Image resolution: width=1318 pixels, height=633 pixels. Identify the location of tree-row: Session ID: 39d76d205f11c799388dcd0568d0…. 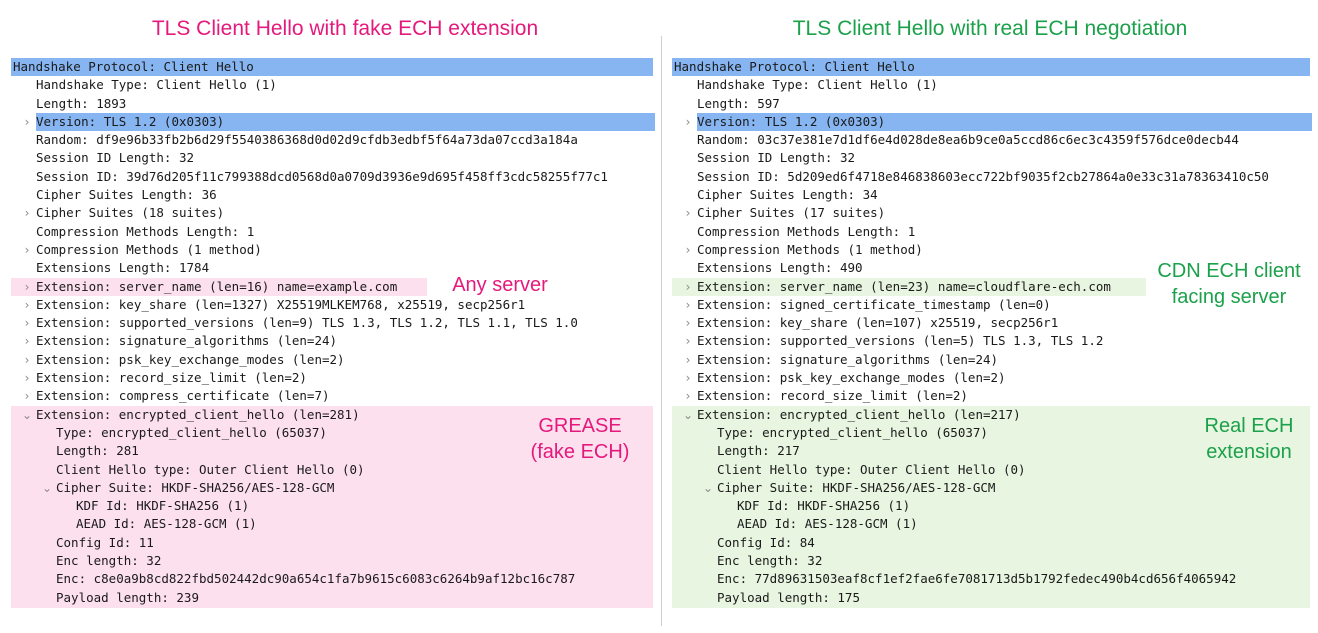
(332, 177).